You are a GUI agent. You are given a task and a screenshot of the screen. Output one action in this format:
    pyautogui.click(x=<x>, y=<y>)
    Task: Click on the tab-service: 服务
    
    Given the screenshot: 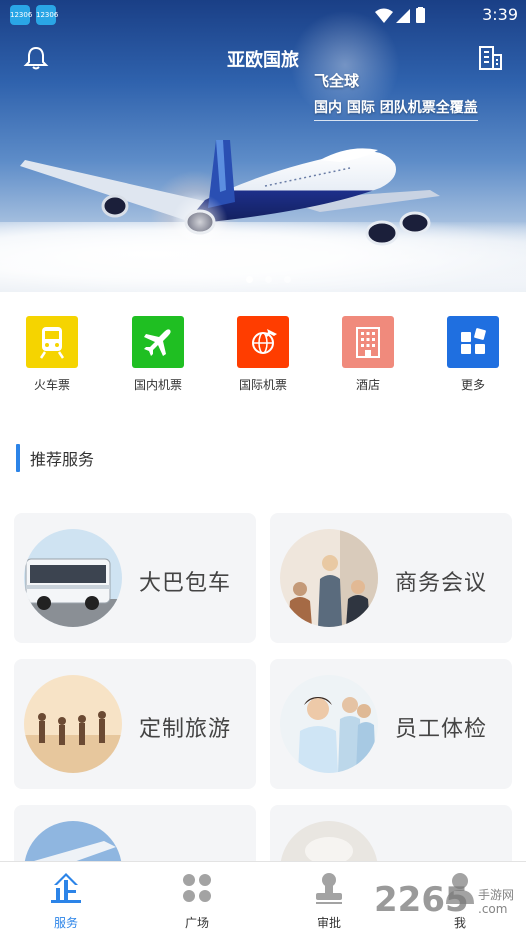 What is the action you would take?
    pyautogui.click(x=66, y=900)
    